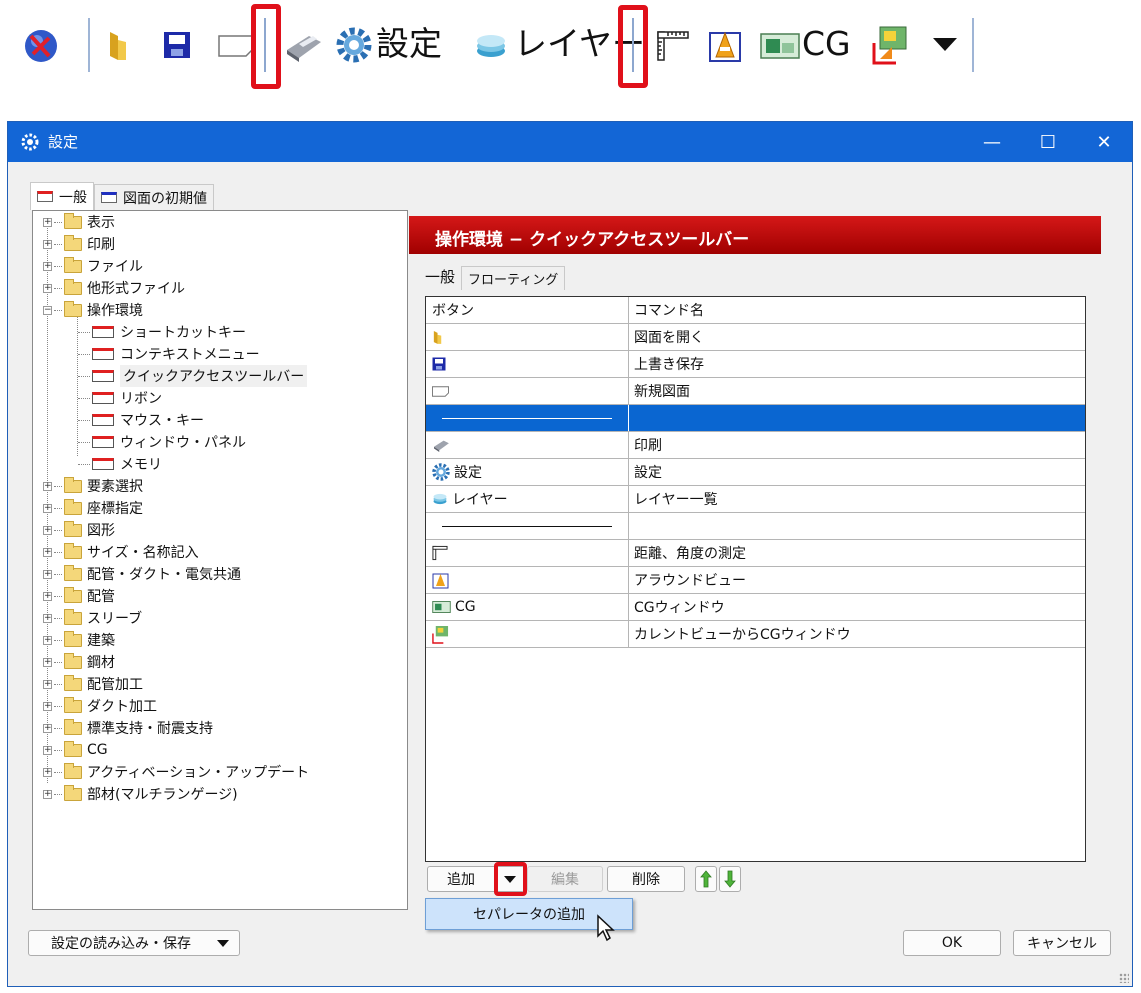 This screenshot has height=993, width=1141. I want to click on arrow-up-icon, so click(706, 879).